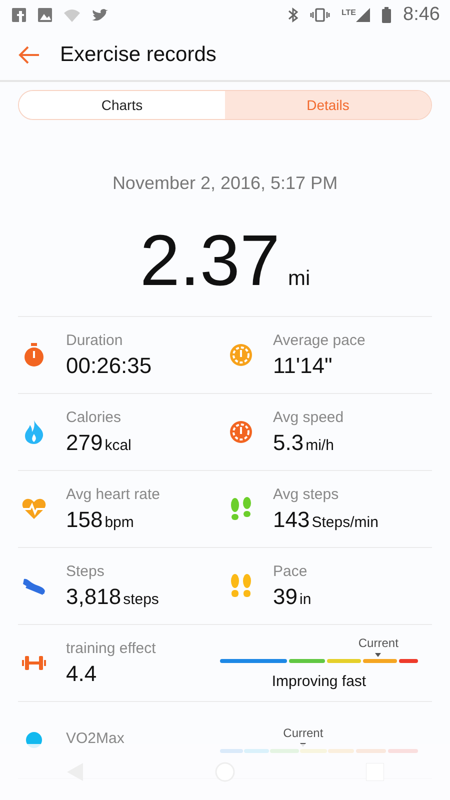 Image resolution: width=450 pixels, height=800 pixels. What do you see at coordinates (304, 443) in the screenshot?
I see `metric-value: 5.3 mi/h` at bounding box center [304, 443].